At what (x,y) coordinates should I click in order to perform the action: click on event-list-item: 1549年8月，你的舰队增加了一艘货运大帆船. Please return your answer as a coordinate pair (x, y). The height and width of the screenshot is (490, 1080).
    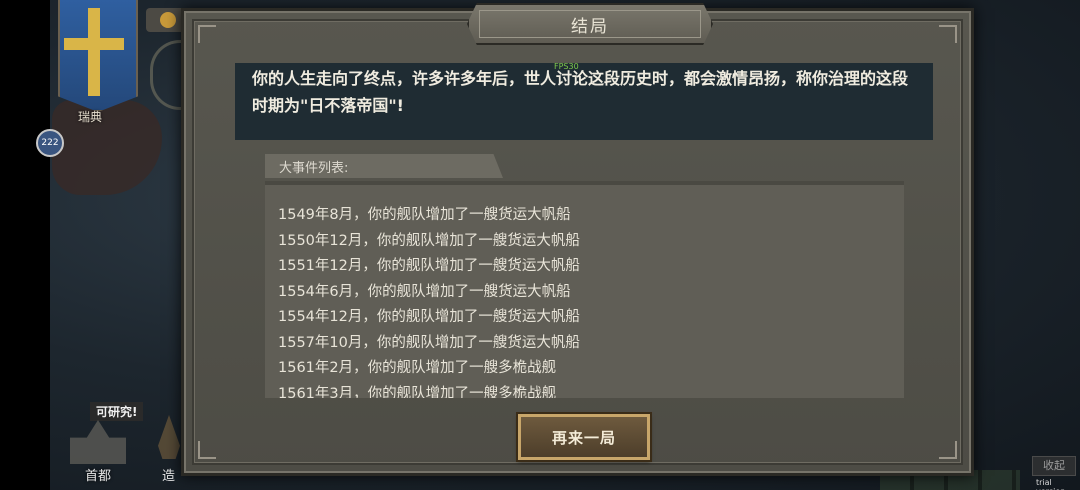
    Looking at the image, I should click on (424, 215).